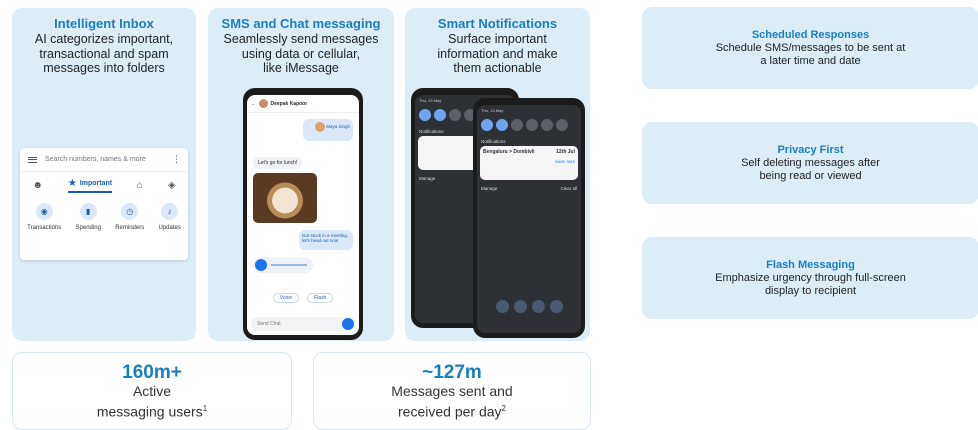 The width and height of the screenshot is (978, 430). I want to click on flashlight-toggle-icon, so click(532, 125).